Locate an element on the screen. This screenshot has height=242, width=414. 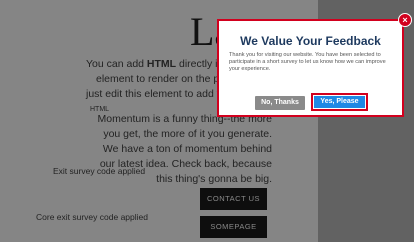
modal-title: We Value Your Feedback is located at coordinates (310, 41).